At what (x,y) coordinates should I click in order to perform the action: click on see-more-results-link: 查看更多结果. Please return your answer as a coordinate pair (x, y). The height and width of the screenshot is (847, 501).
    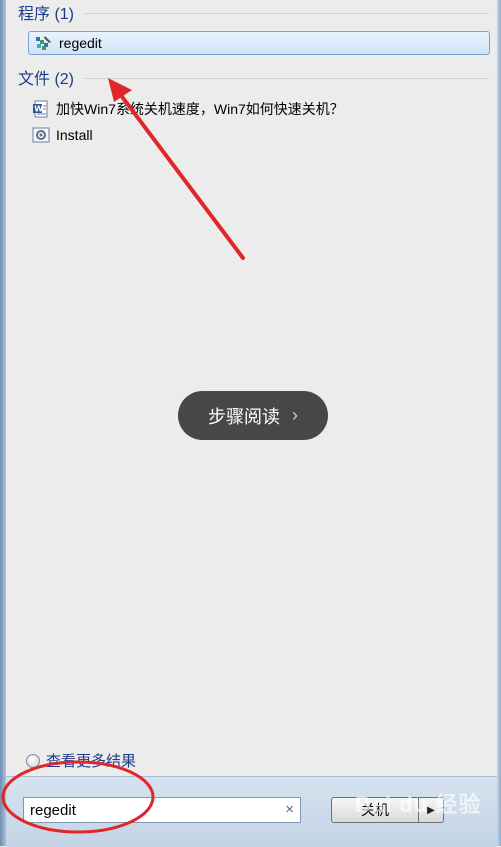
    Looking at the image, I should click on (81, 760).